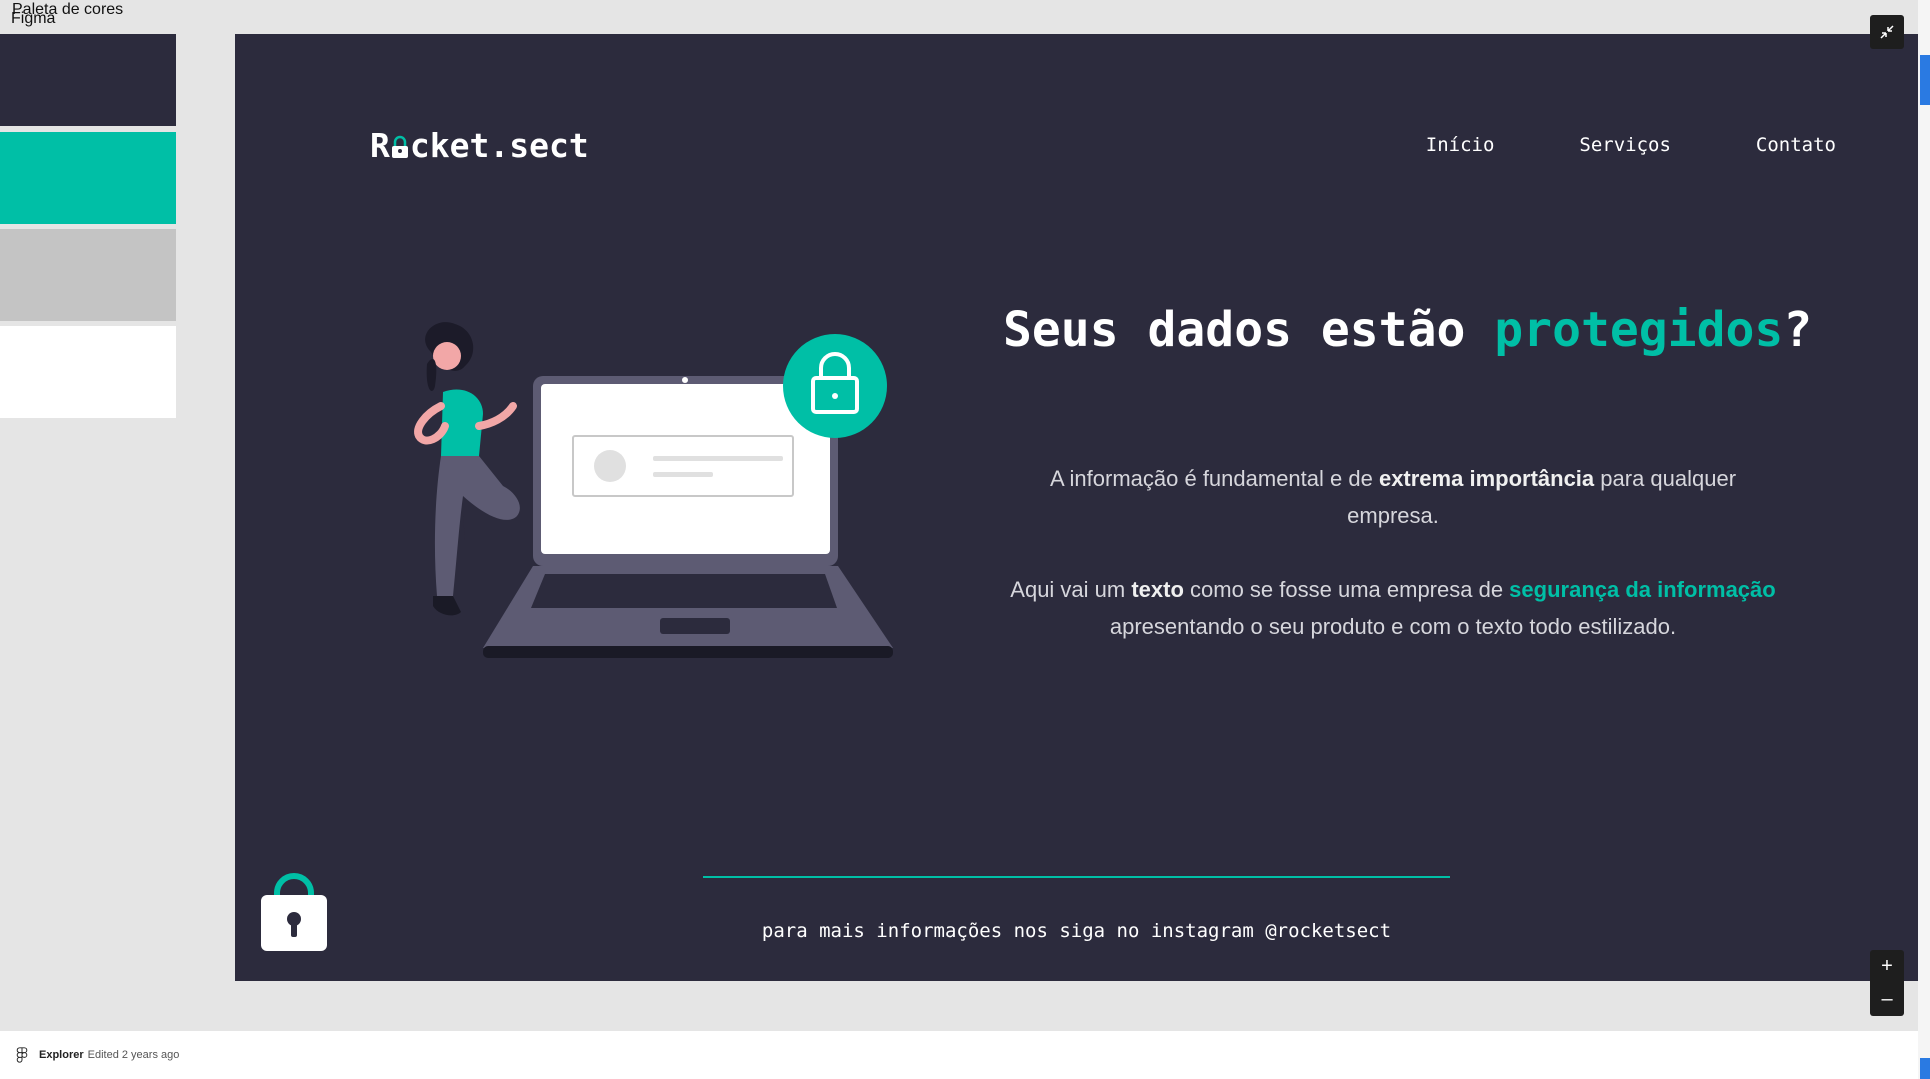 Image resolution: width=1930 pixels, height=1079 pixels. Describe the element at coordinates (1157, 589) in the screenshot. I see `para2-bold: texto` at that location.